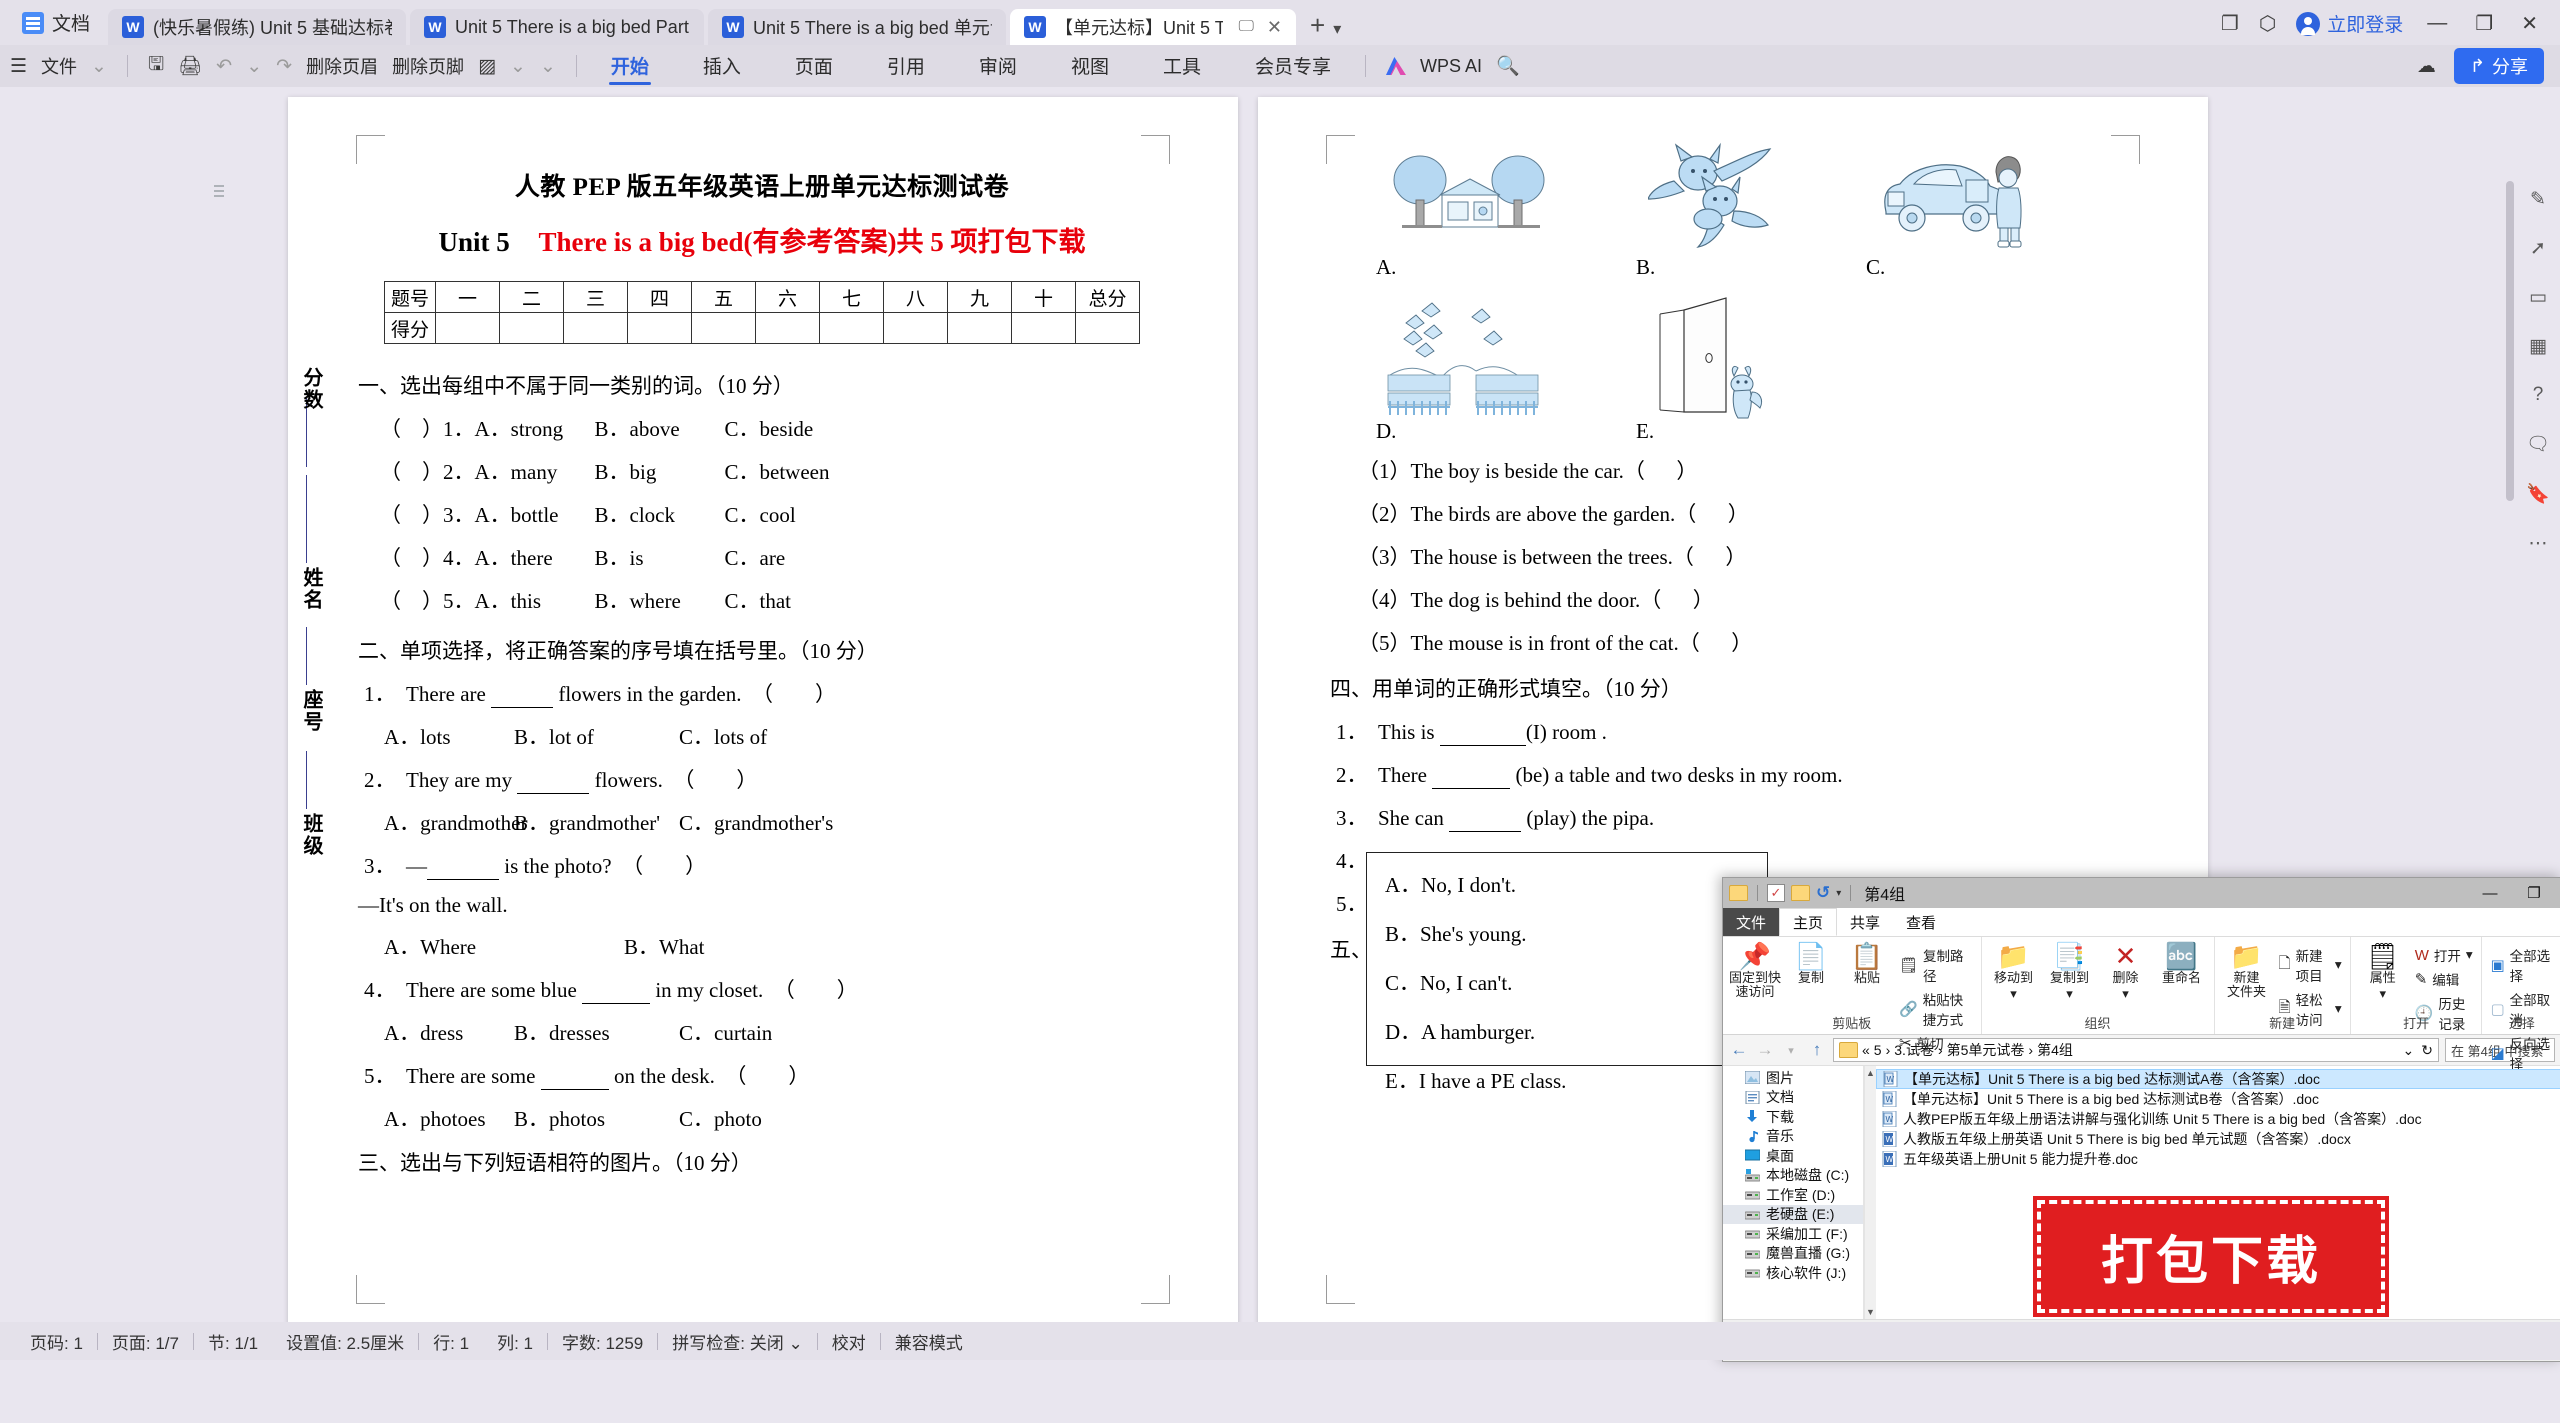 This screenshot has width=2560, height=1423. Describe the element at coordinates (2349, 23) in the screenshot. I see `login-button: 立即登录` at that location.